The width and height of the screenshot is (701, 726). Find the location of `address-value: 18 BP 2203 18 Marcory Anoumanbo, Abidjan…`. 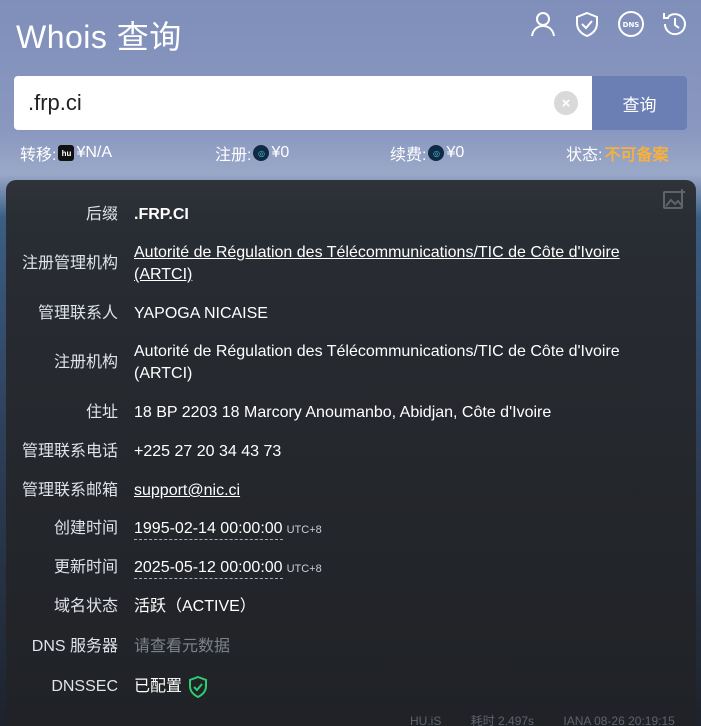

address-value: 18 BP 2203 18 Marcory Anoumanbo, Abidjan… is located at coordinates (343, 412).